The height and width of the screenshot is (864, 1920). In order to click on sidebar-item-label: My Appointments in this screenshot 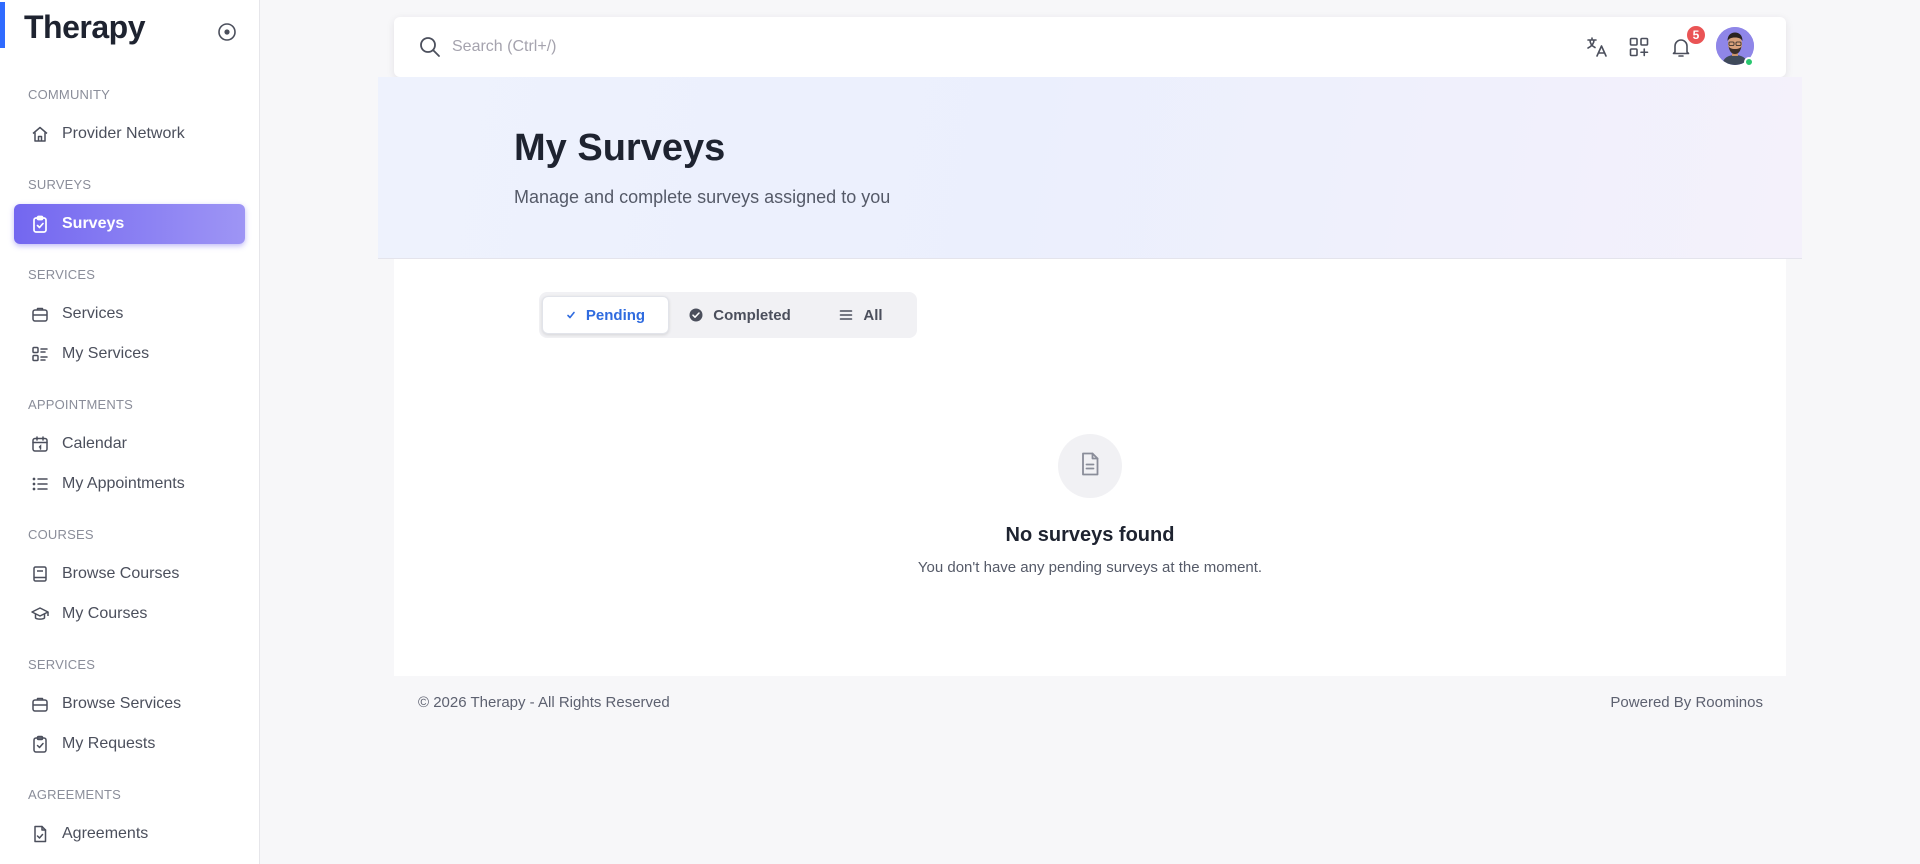, I will do `click(123, 483)`.